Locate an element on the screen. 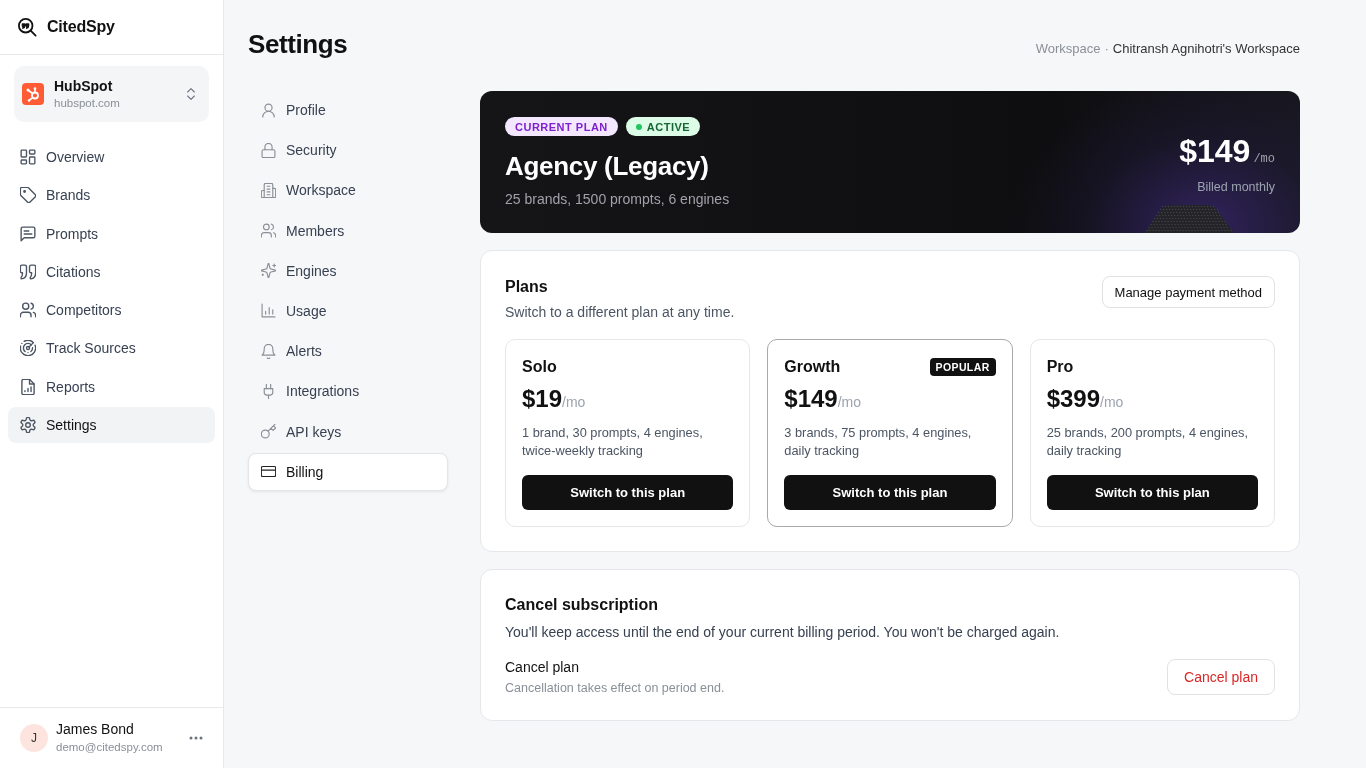 The image size is (1366, 768). credit-card-icon is located at coordinates (268, 472).